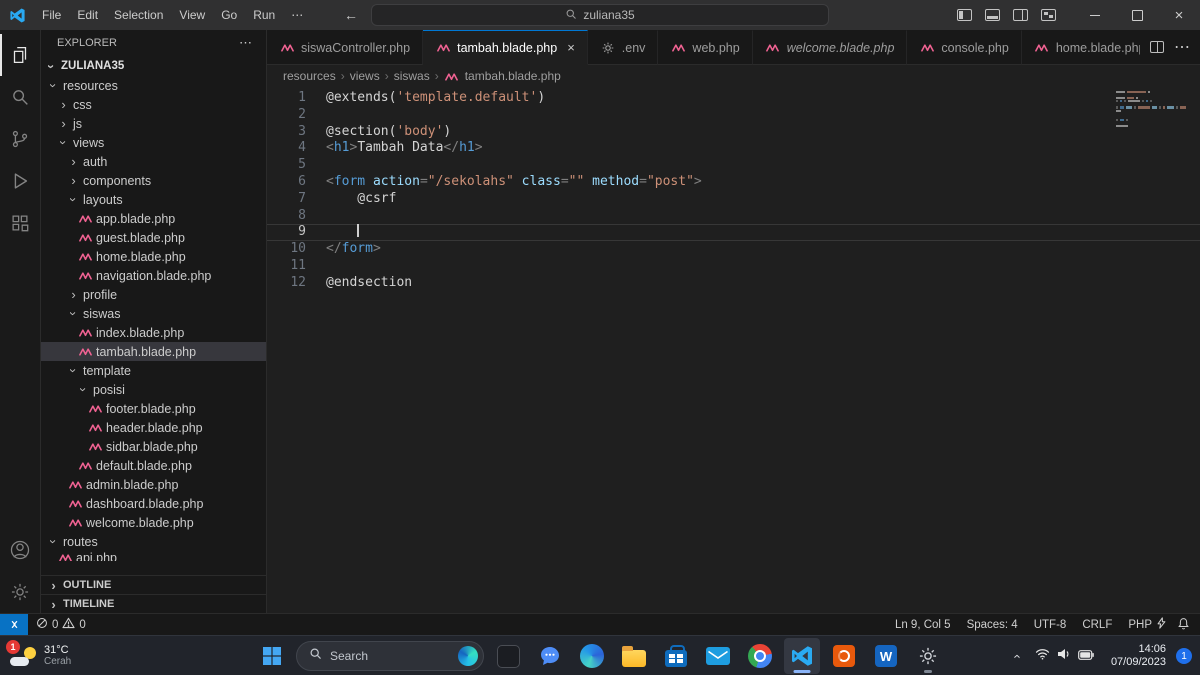 The width and height of the screenshot is (1200, 675). I want to click on menu-selection: Selection, so click(138, 15).